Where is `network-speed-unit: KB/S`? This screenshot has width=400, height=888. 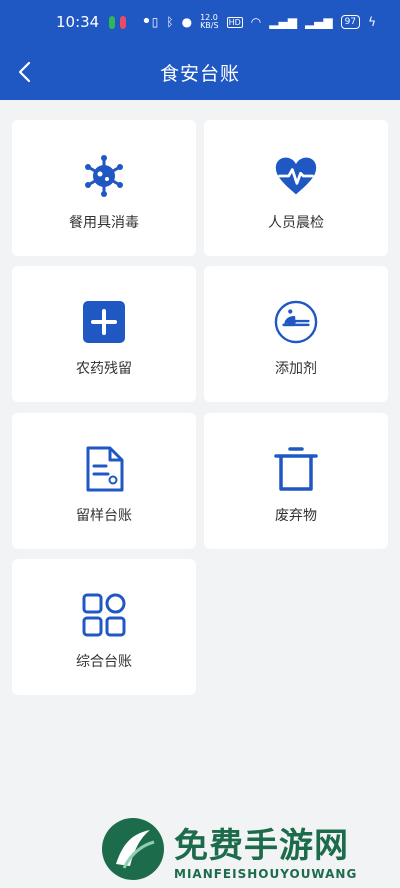 network-speed-unit: KB/S is located at coordinates (209, 25).